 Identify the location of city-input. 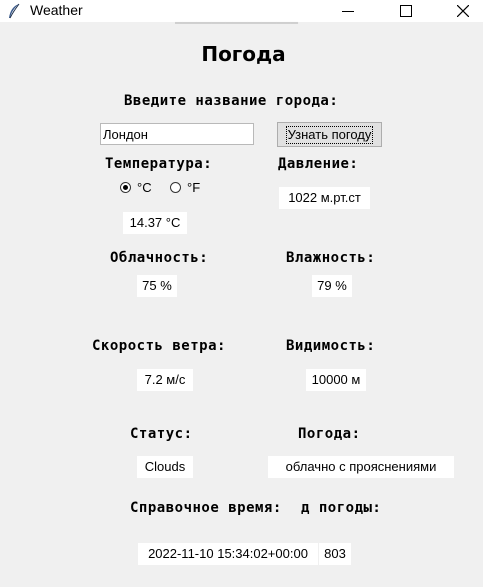
(177, 134).